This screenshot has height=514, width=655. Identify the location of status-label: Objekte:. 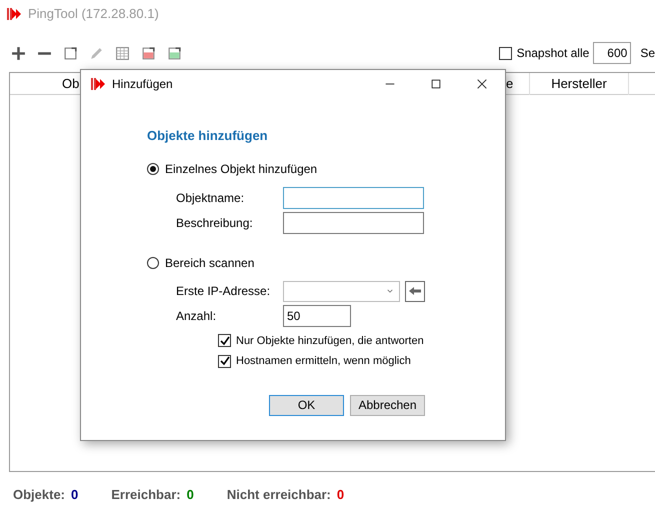
(39, 495).